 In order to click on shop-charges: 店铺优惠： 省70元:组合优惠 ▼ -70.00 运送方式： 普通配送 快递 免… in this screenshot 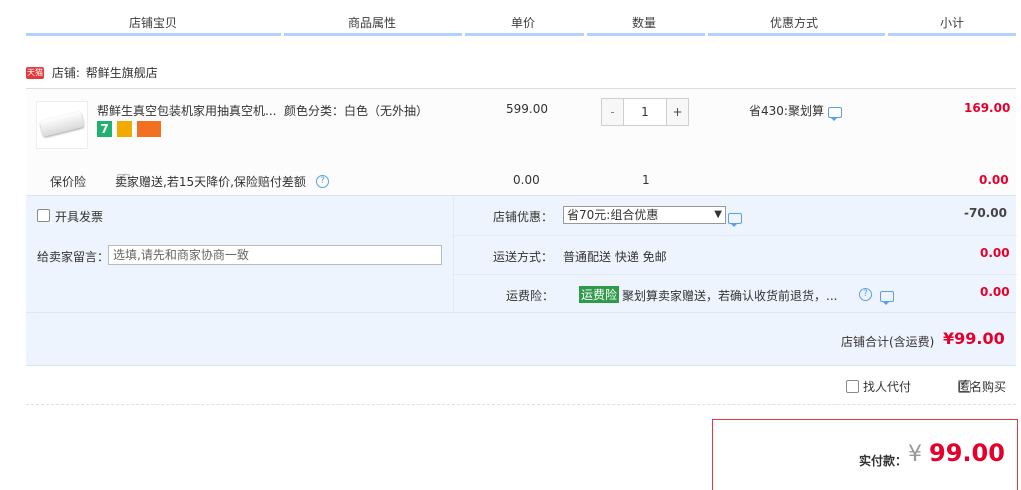, I will do `click(735, 254)`.